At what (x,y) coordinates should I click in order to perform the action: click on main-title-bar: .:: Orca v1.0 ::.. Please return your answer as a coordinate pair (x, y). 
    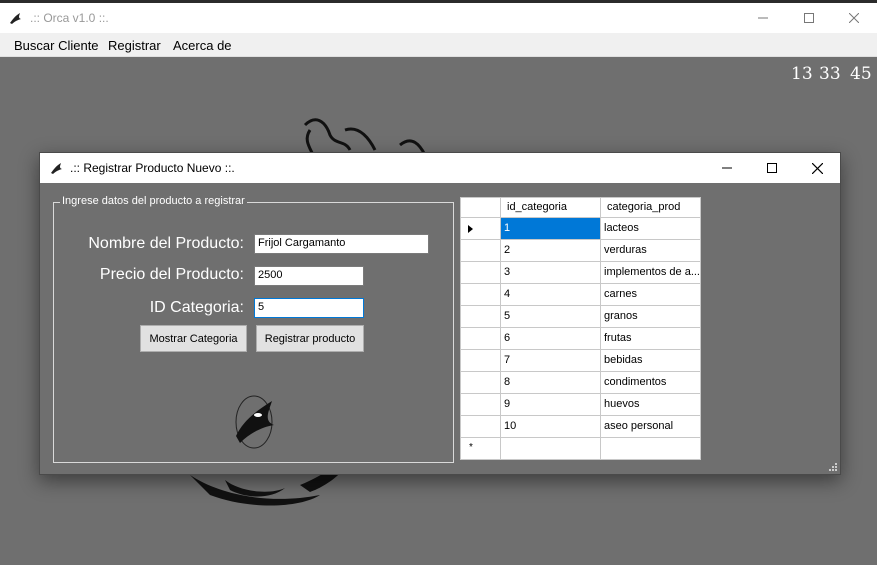
    Looking at the image, I should click on (438, 18).